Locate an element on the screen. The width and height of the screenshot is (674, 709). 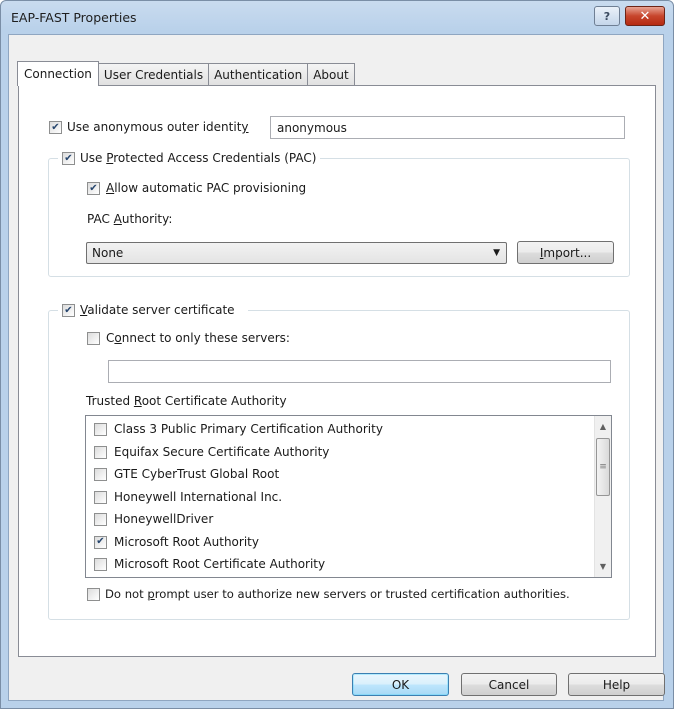
window-title: EAP-FAST Properties is located at coordinates (74, 17).